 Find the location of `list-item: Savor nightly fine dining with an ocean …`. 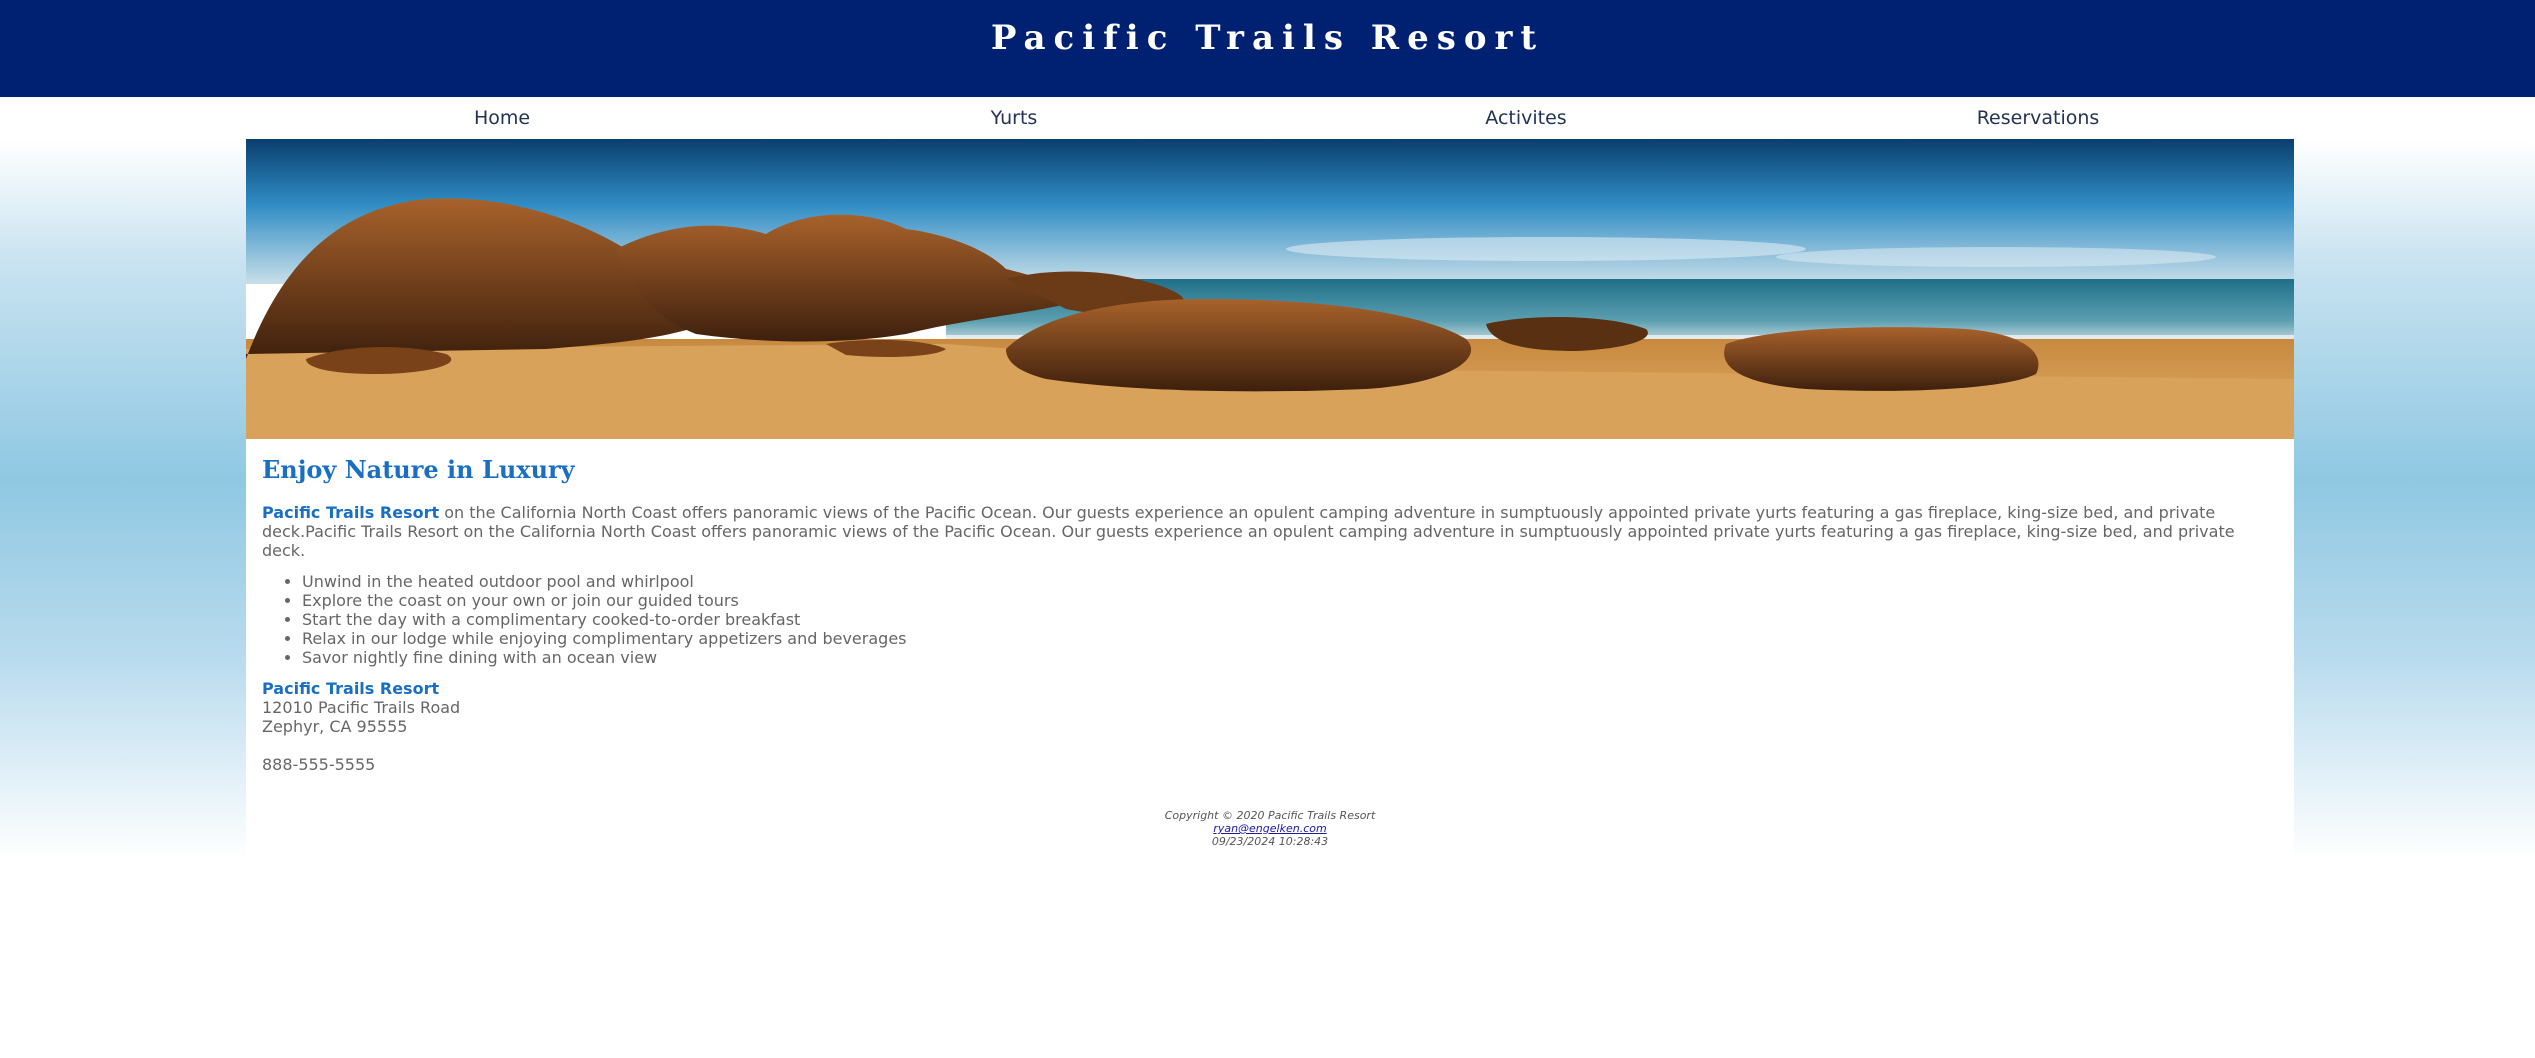

list-item: Savor nightly fine dining with an ocean … is located at coordinates (1287, 657).